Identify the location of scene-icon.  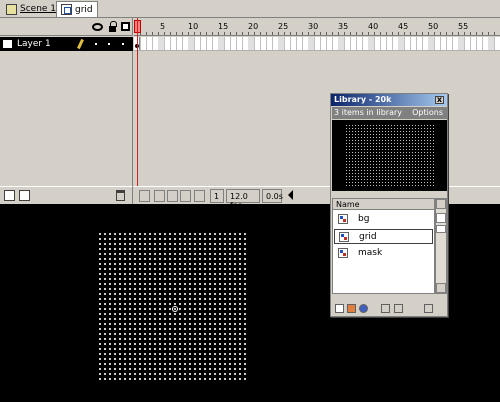
(11, 9).